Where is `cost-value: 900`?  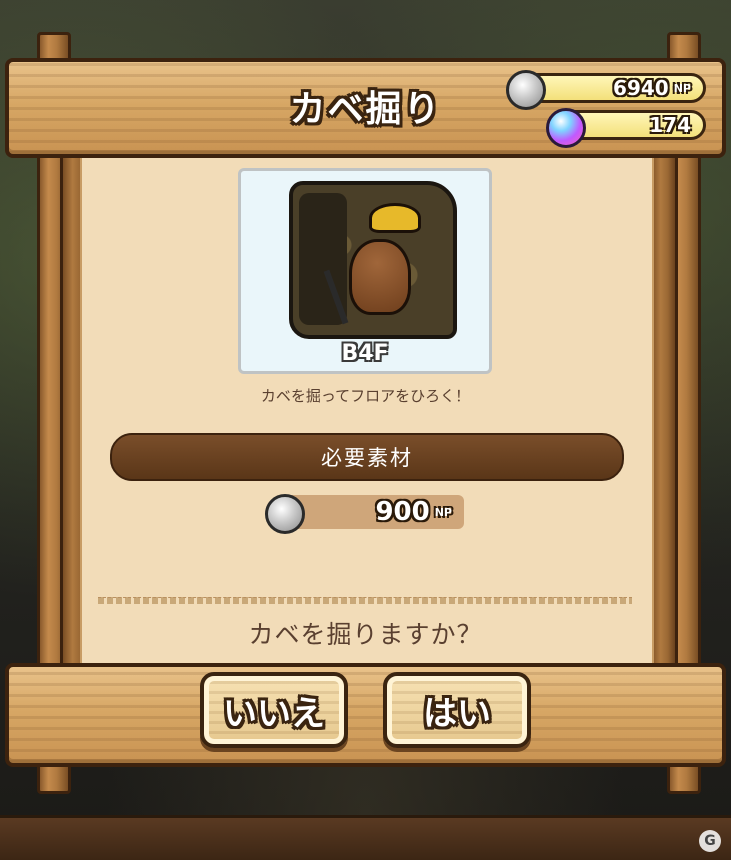 cost-value: 900 is located at coordinates (402, 512).